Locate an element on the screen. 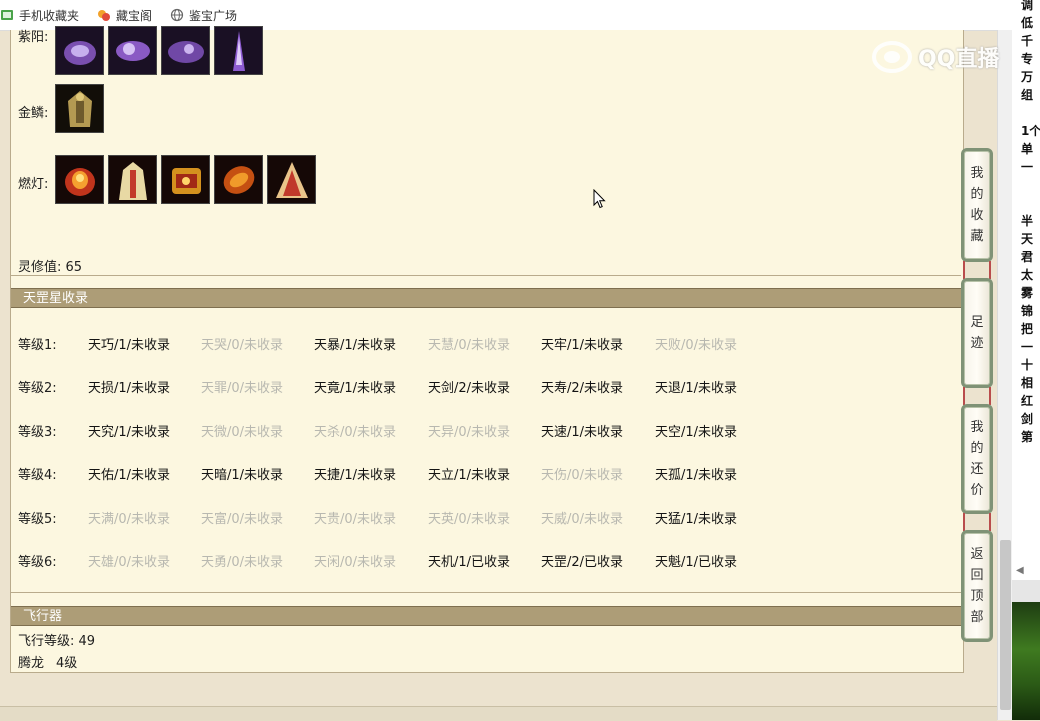 This screenshot has width=1040, height=721. star-cell: 天捷/1/未收录 is located at coordinates (355, 473).